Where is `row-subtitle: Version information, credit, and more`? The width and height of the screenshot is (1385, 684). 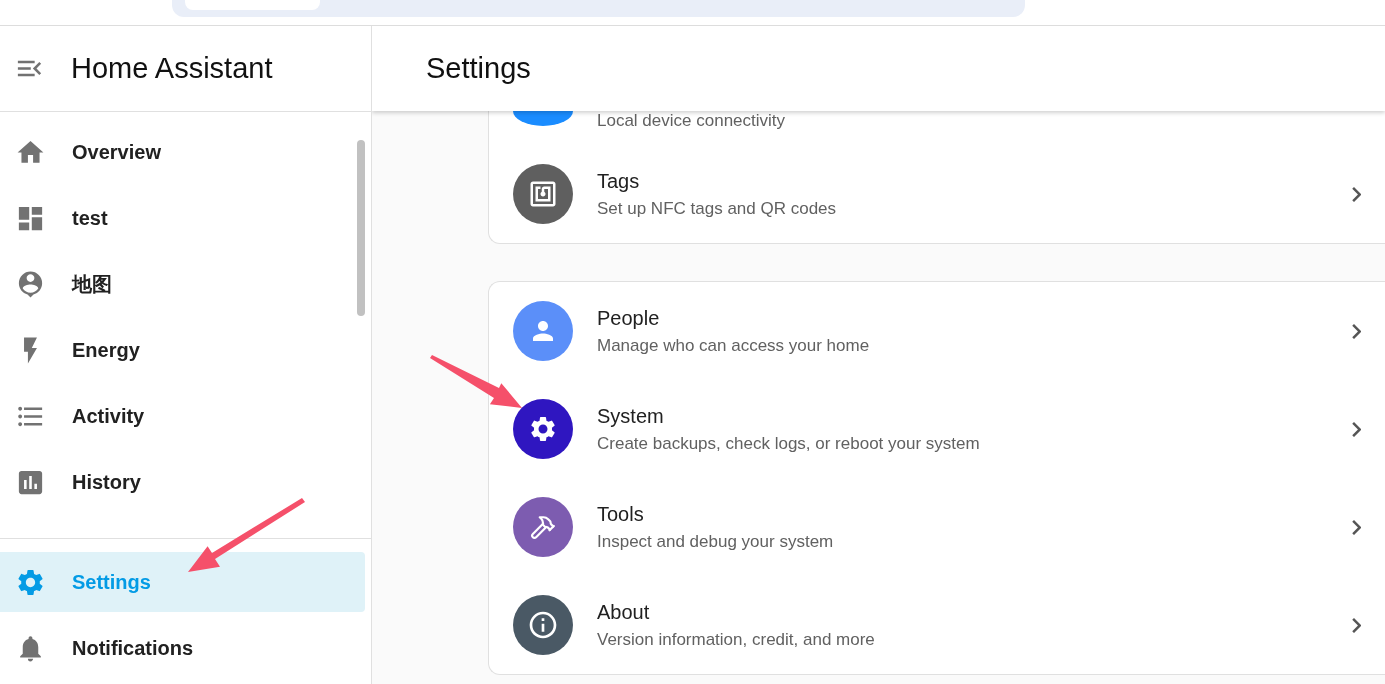
row-subtitle: Version information, credit, and more is located at coordinates (736, 639).